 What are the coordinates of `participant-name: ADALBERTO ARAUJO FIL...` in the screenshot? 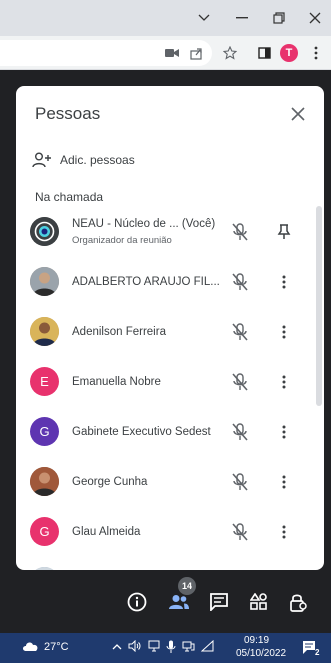 It's located at (146, 282).